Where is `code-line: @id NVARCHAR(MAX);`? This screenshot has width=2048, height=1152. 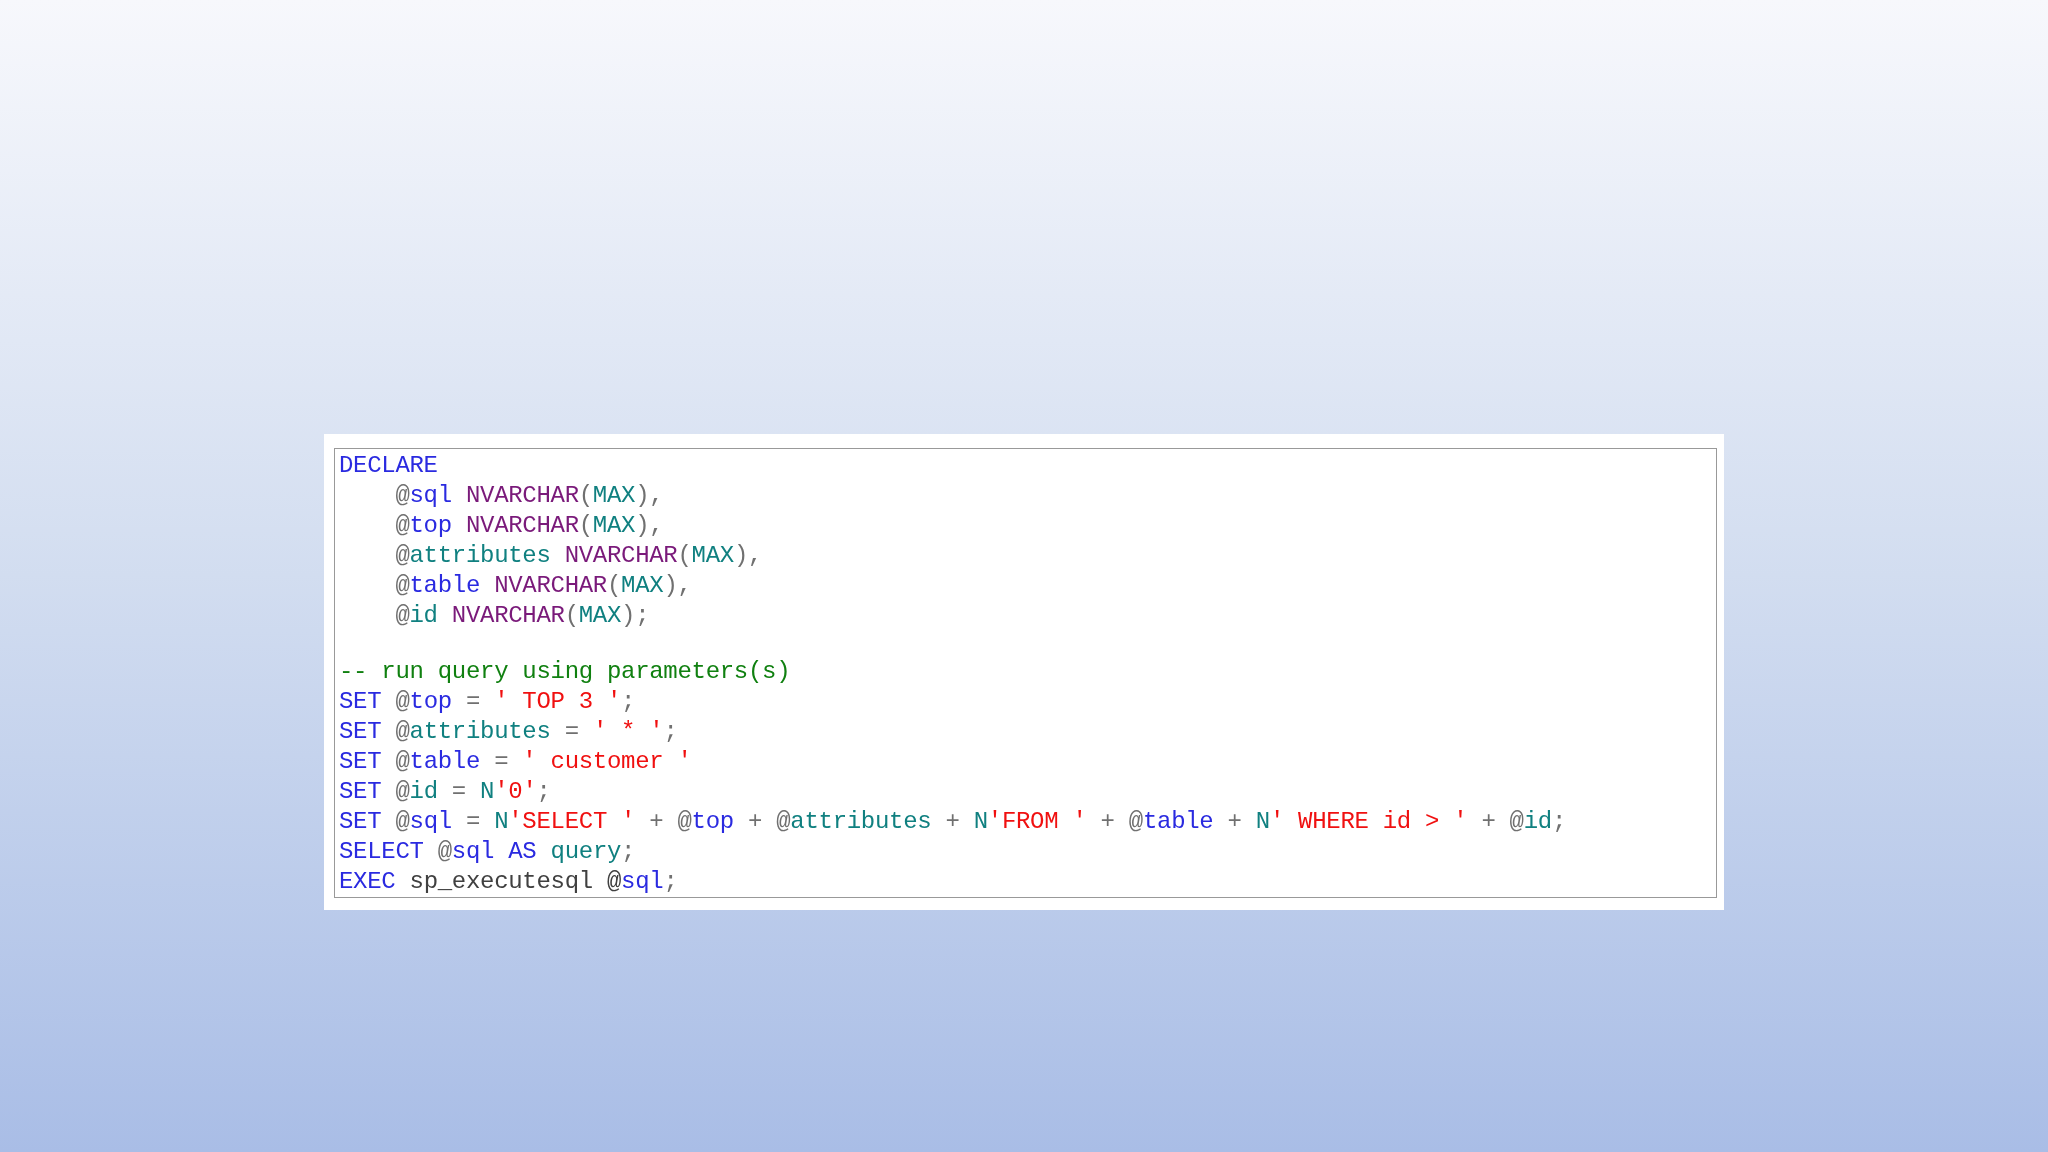 code-line: @id NVARCHAR(MAX); is located at coordinates (522, 616).